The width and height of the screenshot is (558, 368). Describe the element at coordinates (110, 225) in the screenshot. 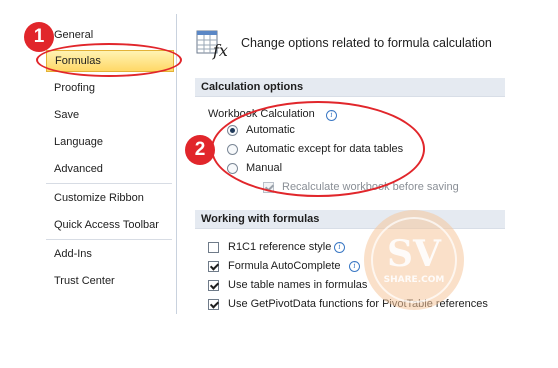

I see `nav-item-quick-access-toolbar: Quick Access Toolbar` at that location.